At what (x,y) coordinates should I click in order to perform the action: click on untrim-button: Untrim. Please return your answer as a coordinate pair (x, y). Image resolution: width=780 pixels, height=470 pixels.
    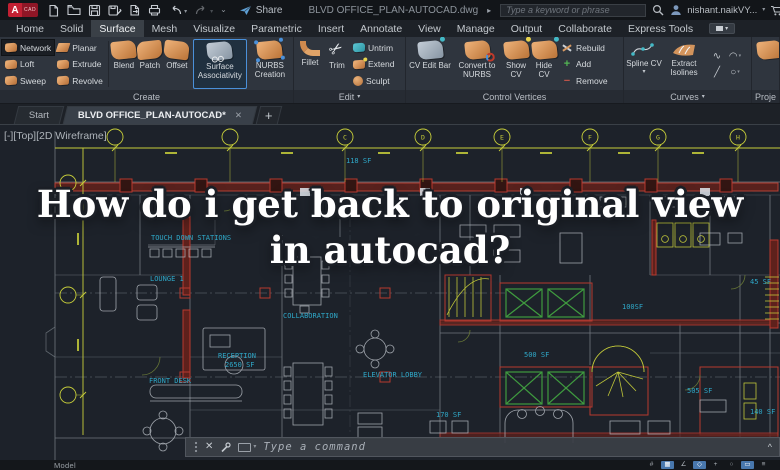
    Looking at the image, I should click on (373, 47).